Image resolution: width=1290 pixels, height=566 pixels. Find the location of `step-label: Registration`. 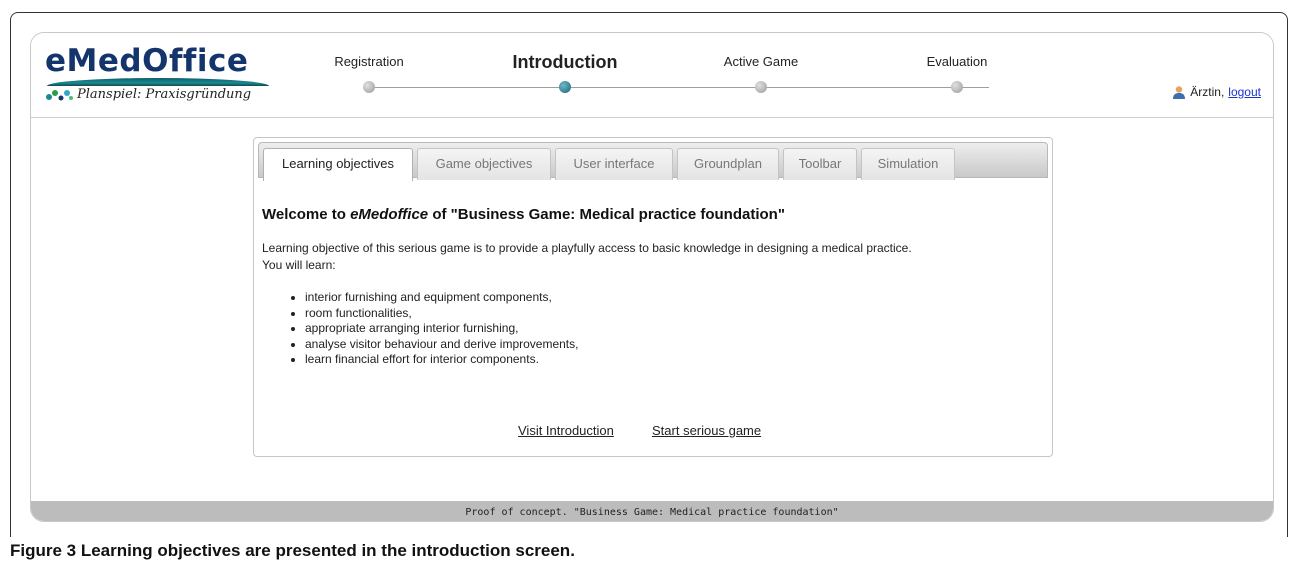

step-label: Registration is located at coordinates (369, 61).